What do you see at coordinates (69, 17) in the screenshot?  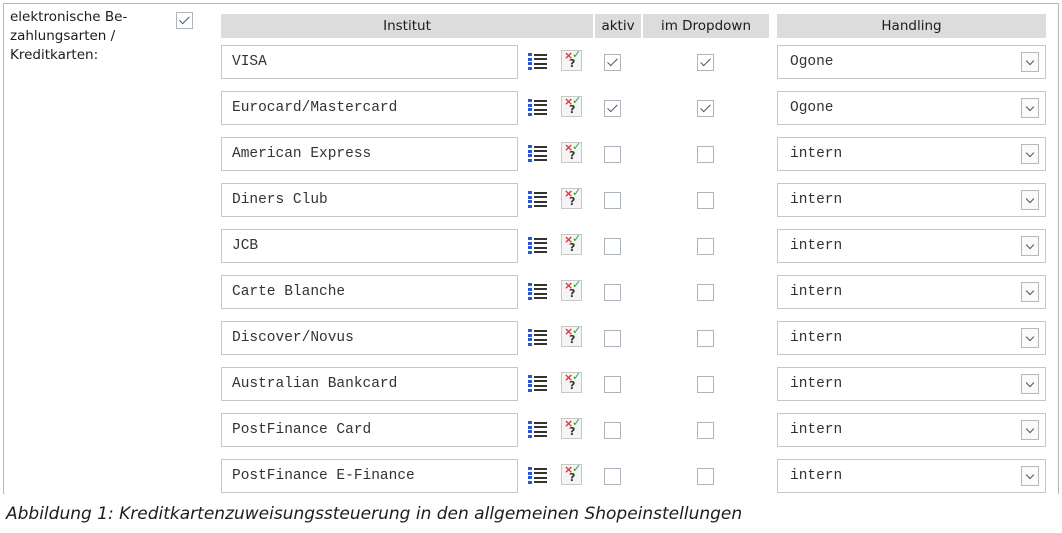 I see `section-label-line: elektronische Be-` at bounding box center [69, 17].